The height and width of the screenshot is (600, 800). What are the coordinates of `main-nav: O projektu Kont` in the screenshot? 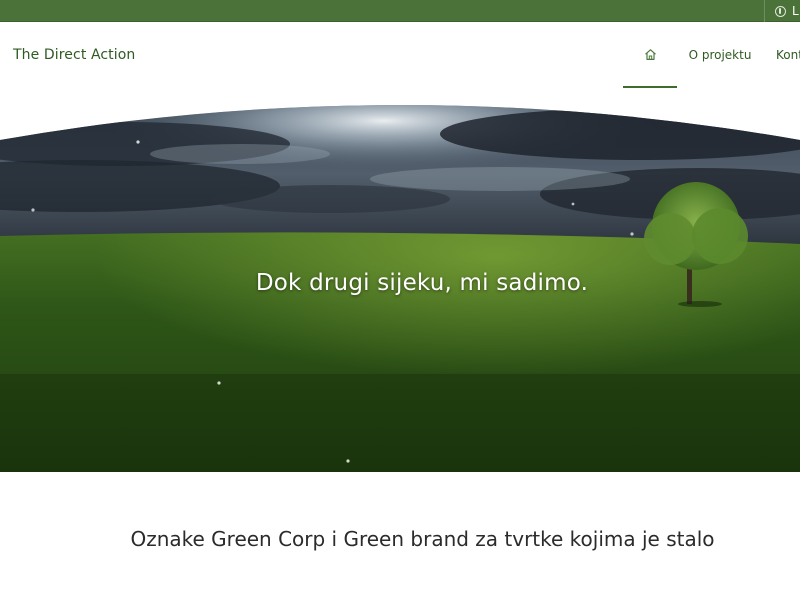 It's located at (711, 55).